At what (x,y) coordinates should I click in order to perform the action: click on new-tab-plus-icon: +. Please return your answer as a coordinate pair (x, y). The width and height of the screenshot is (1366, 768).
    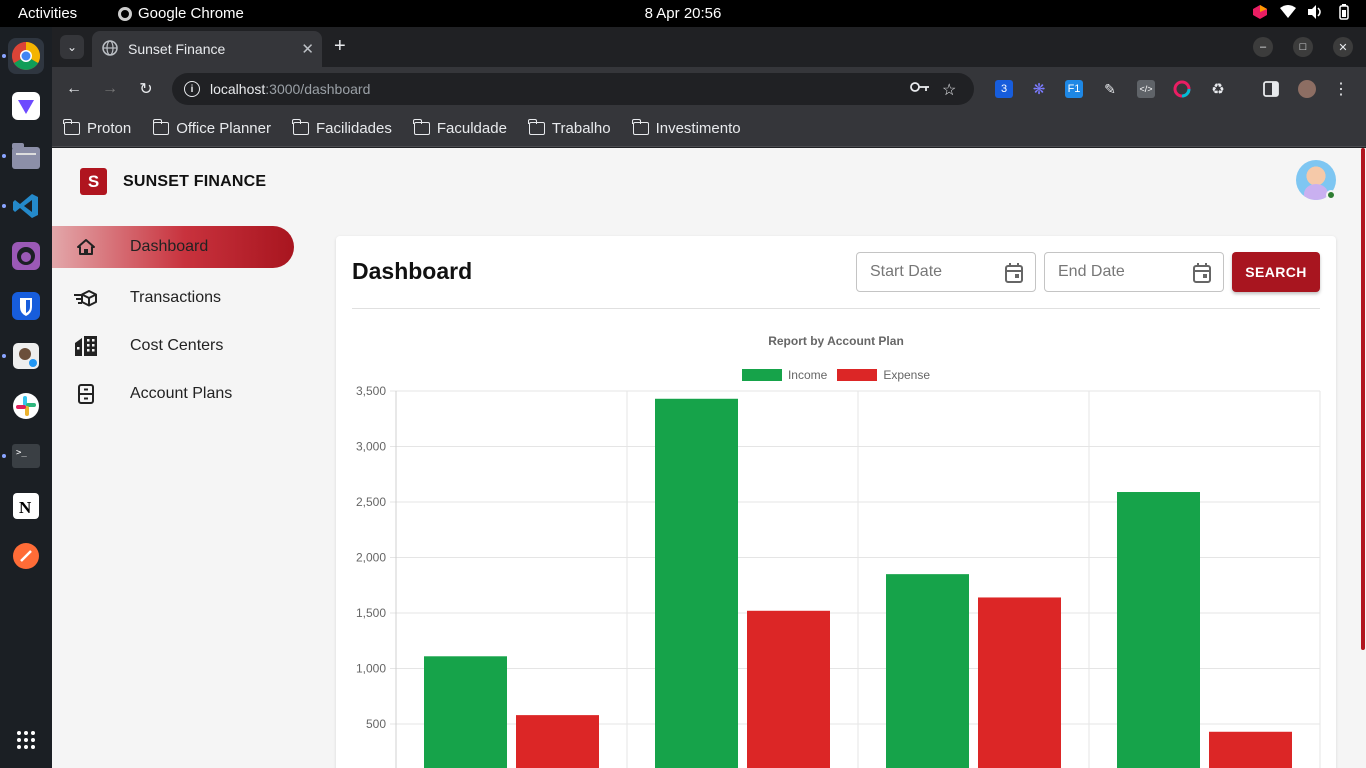
    Looking at the image, I should click on (340, 46).